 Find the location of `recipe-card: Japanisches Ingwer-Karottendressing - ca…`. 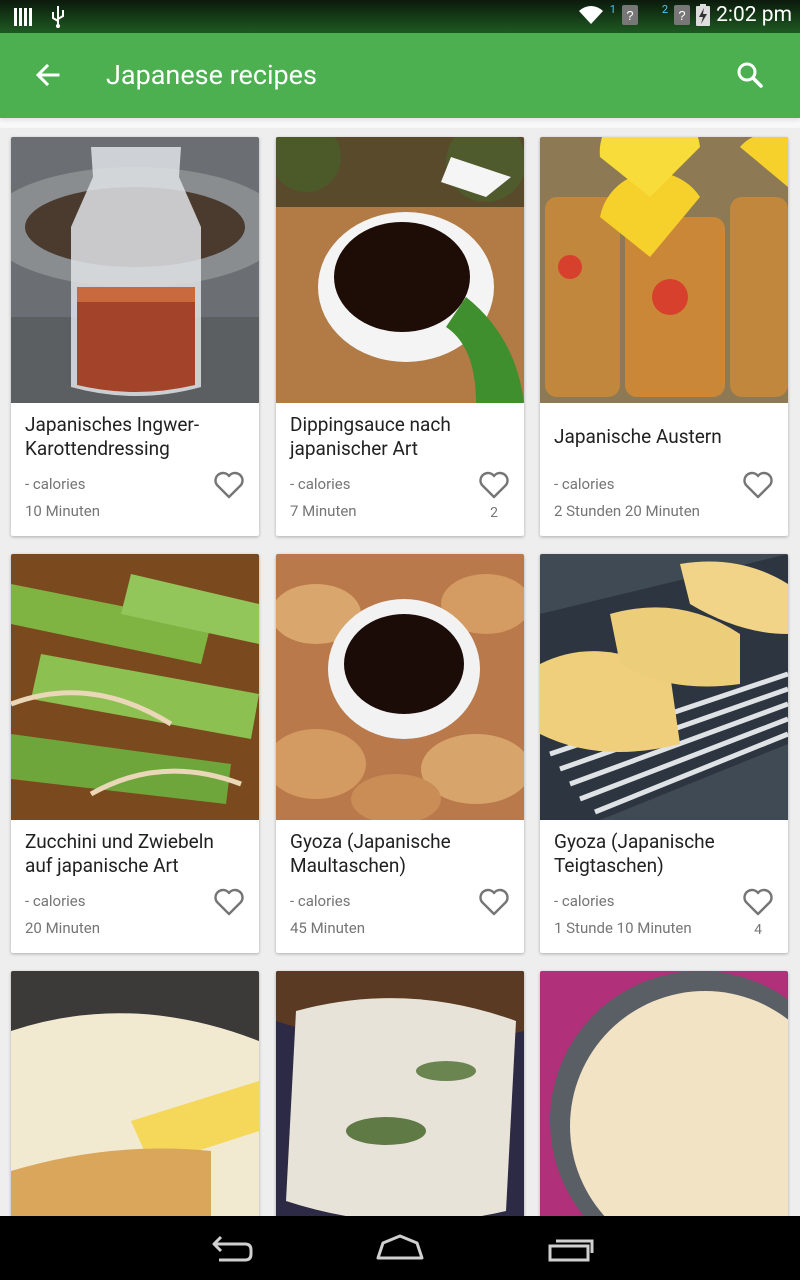

recipe-card: Japanisches Ingwer-Karottendressing - ca… is located at coordinates (135, 336).